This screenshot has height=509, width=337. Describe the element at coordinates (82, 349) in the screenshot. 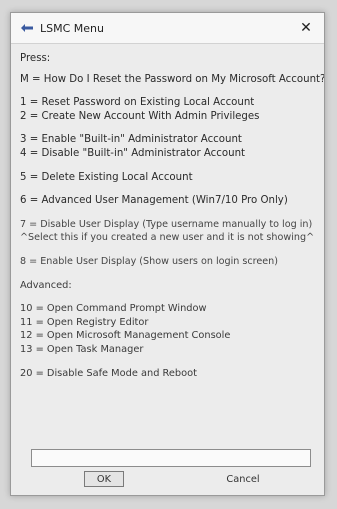

I see `menu-option-13: 13 = Open Task Manager` at that location.